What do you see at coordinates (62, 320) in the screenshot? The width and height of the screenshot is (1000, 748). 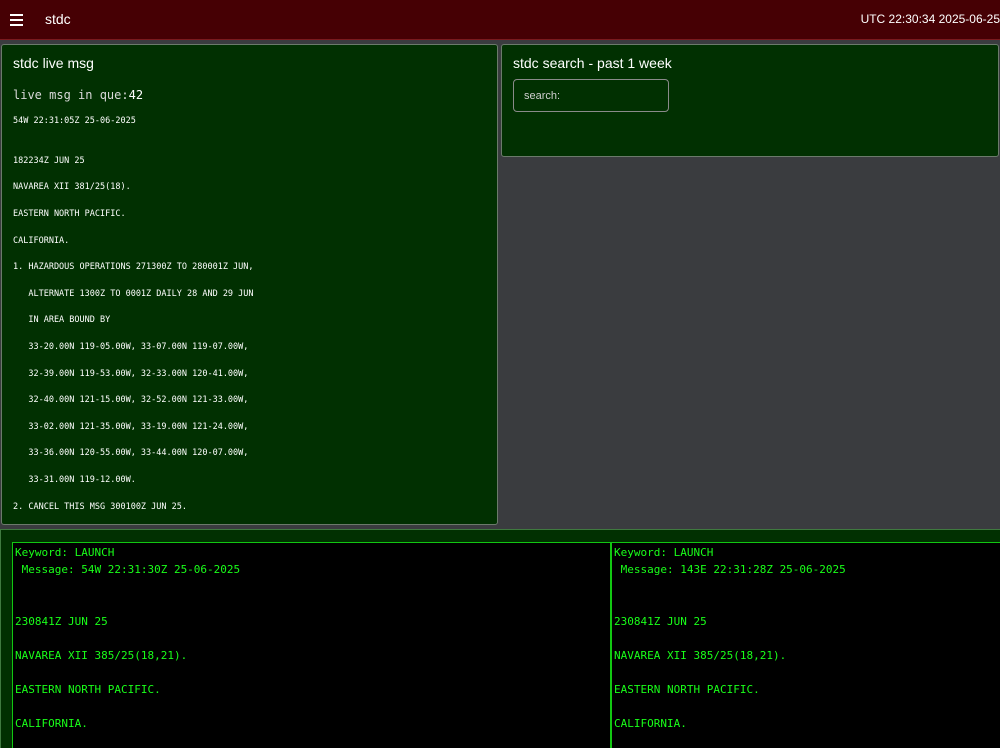 I see `message-line: IN AREA BOUND BY` at bounding box center [62, 320].